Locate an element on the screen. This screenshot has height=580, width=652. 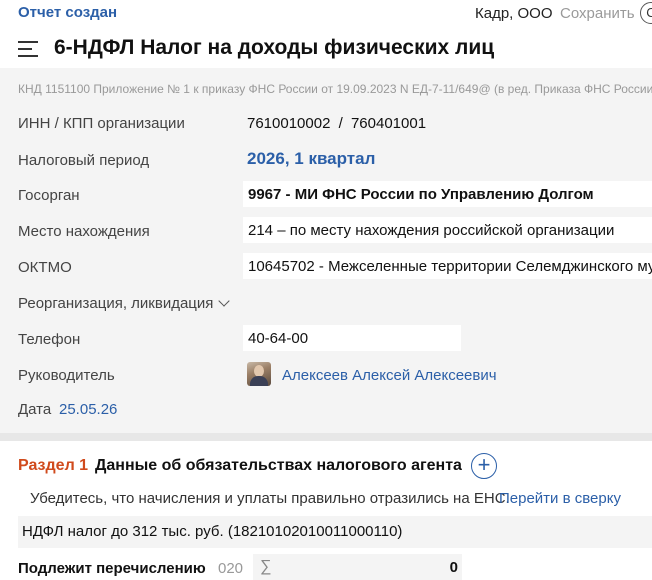
date-label: Дата is located at coordinates (35, 409).